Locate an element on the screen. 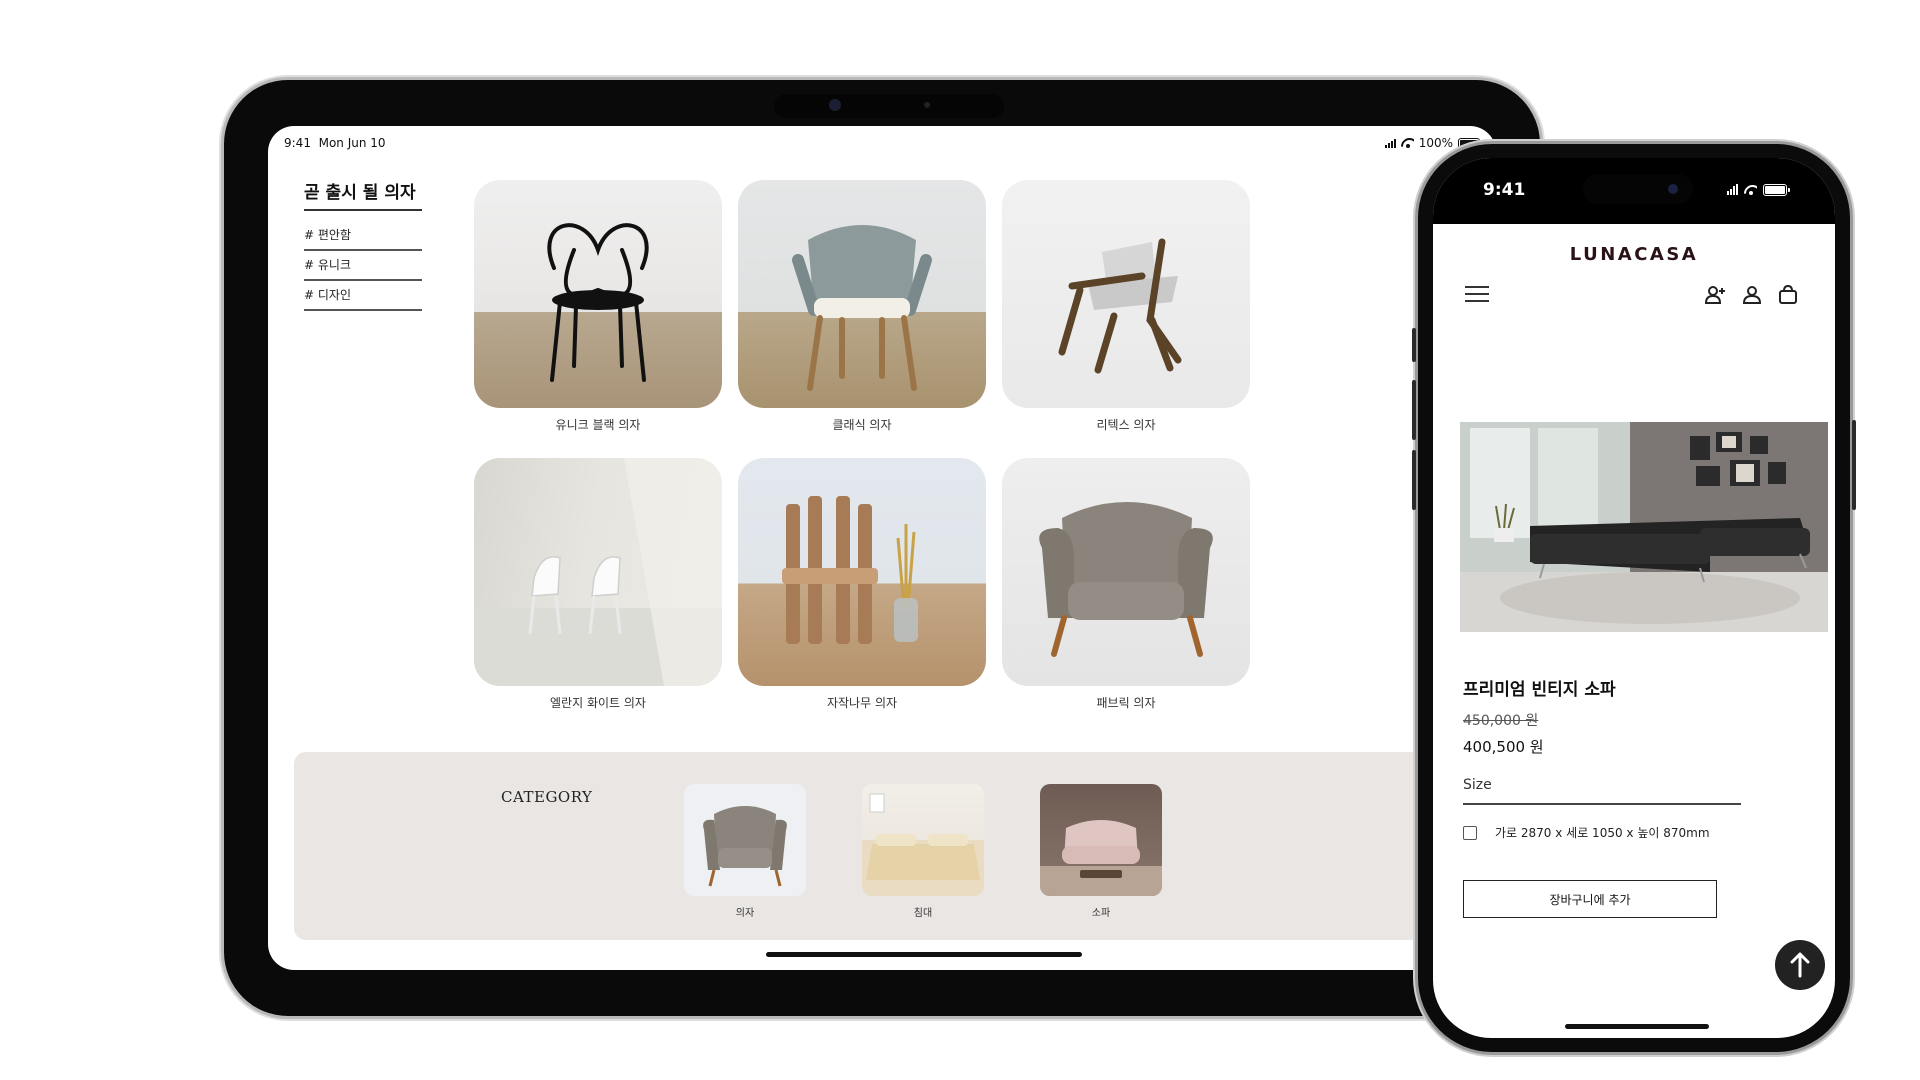 This screenshot has height=1080, width=1920. product-hero-image is located at coordinates (1644, 527).